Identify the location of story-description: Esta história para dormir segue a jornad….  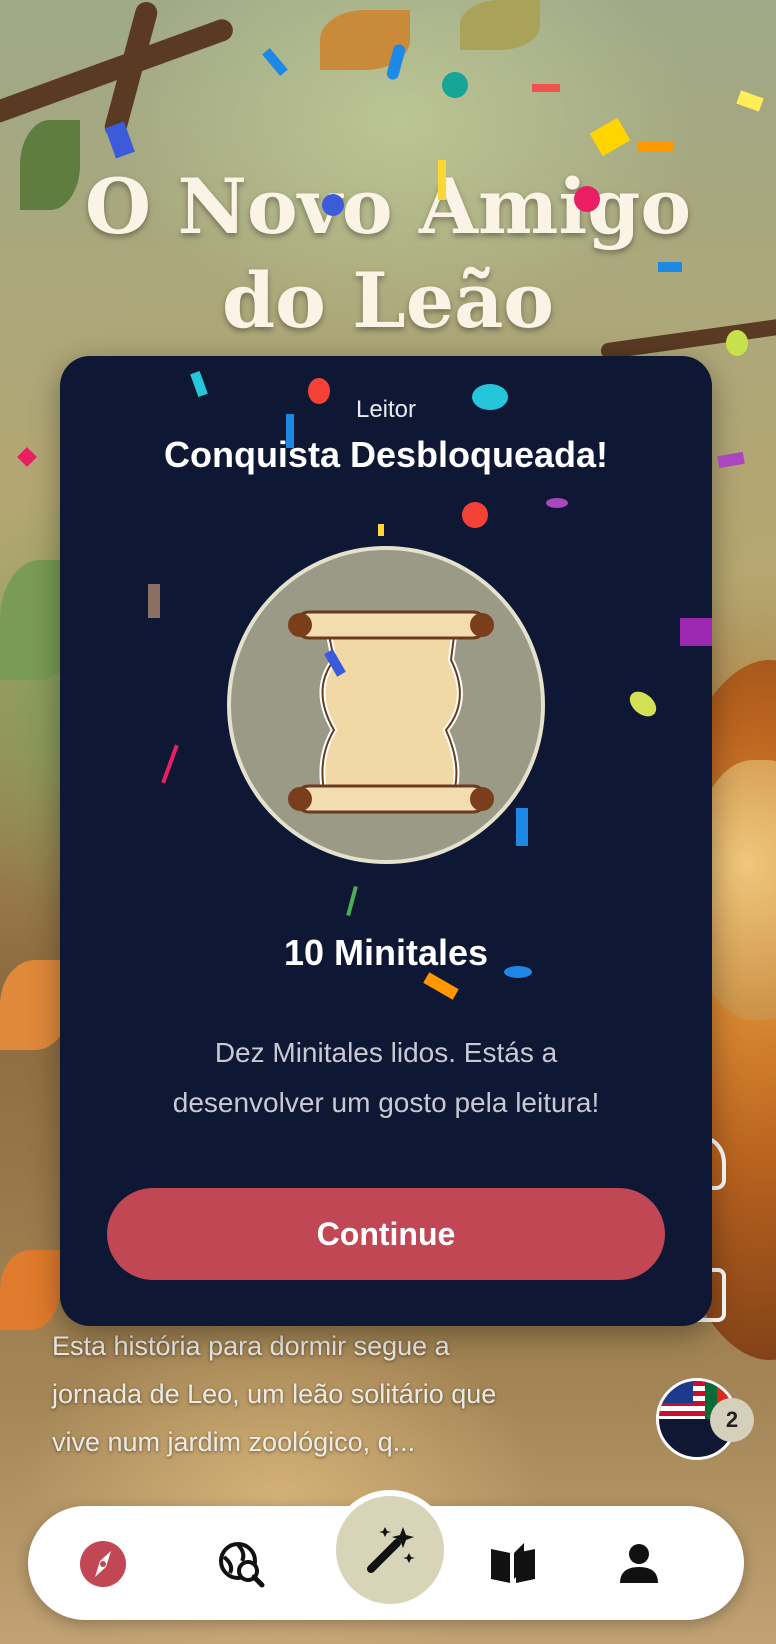
(332, 1394).